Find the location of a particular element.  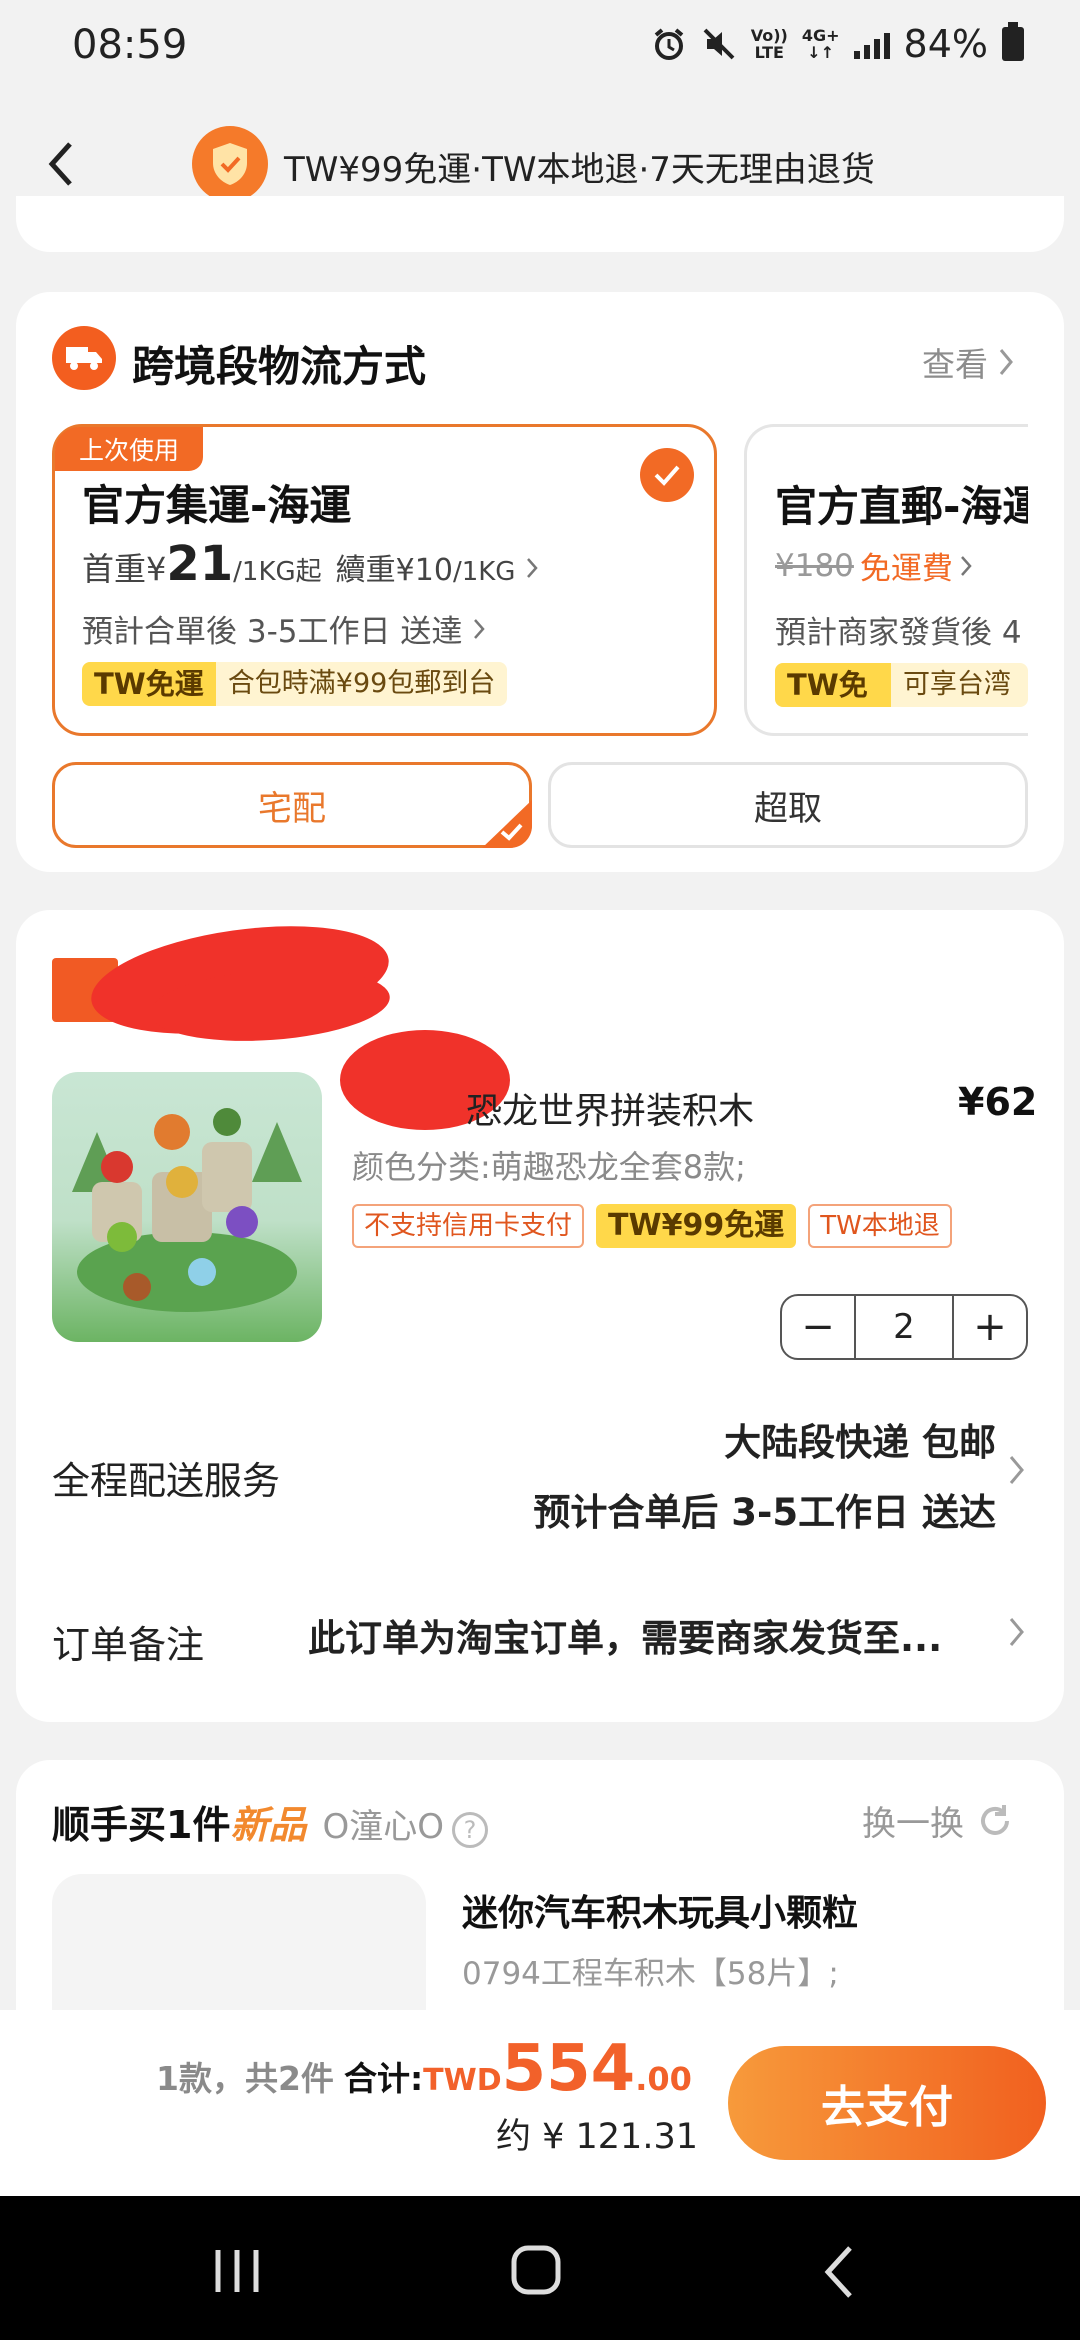

status-time: 08:59 is located at coordinates (130, 45).